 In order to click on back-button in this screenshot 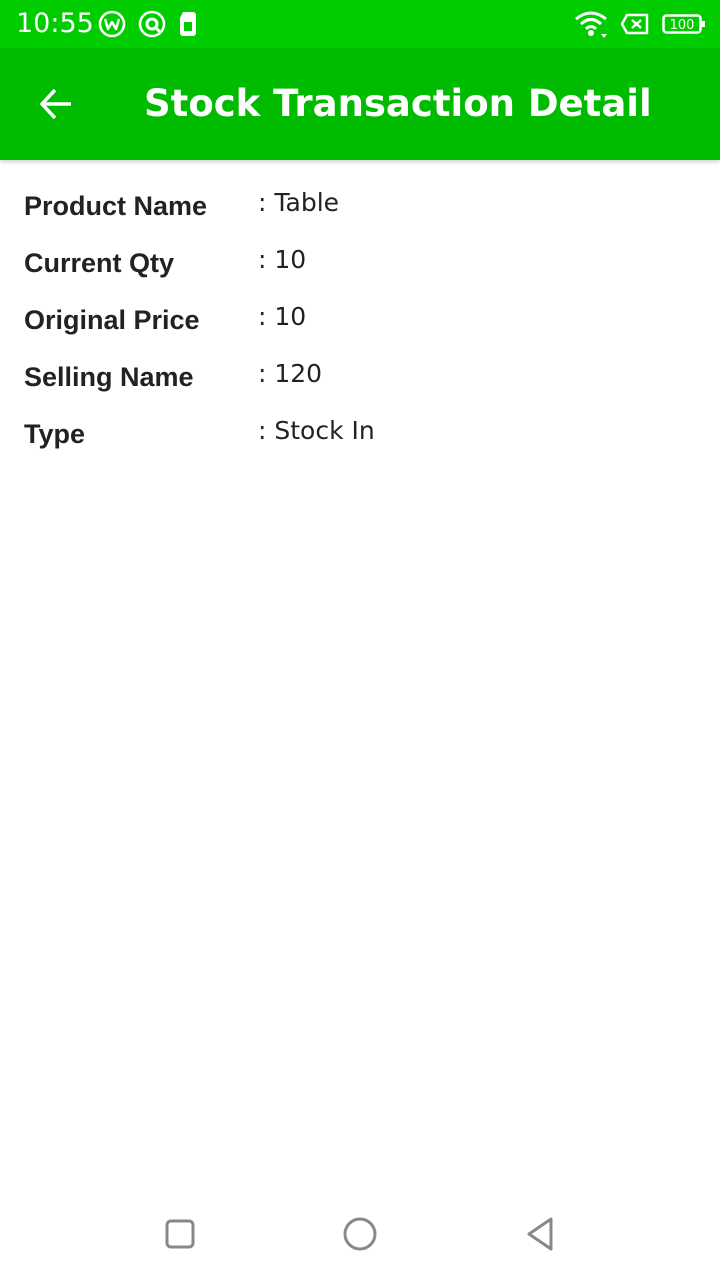, I will do `click(56, 104)`.